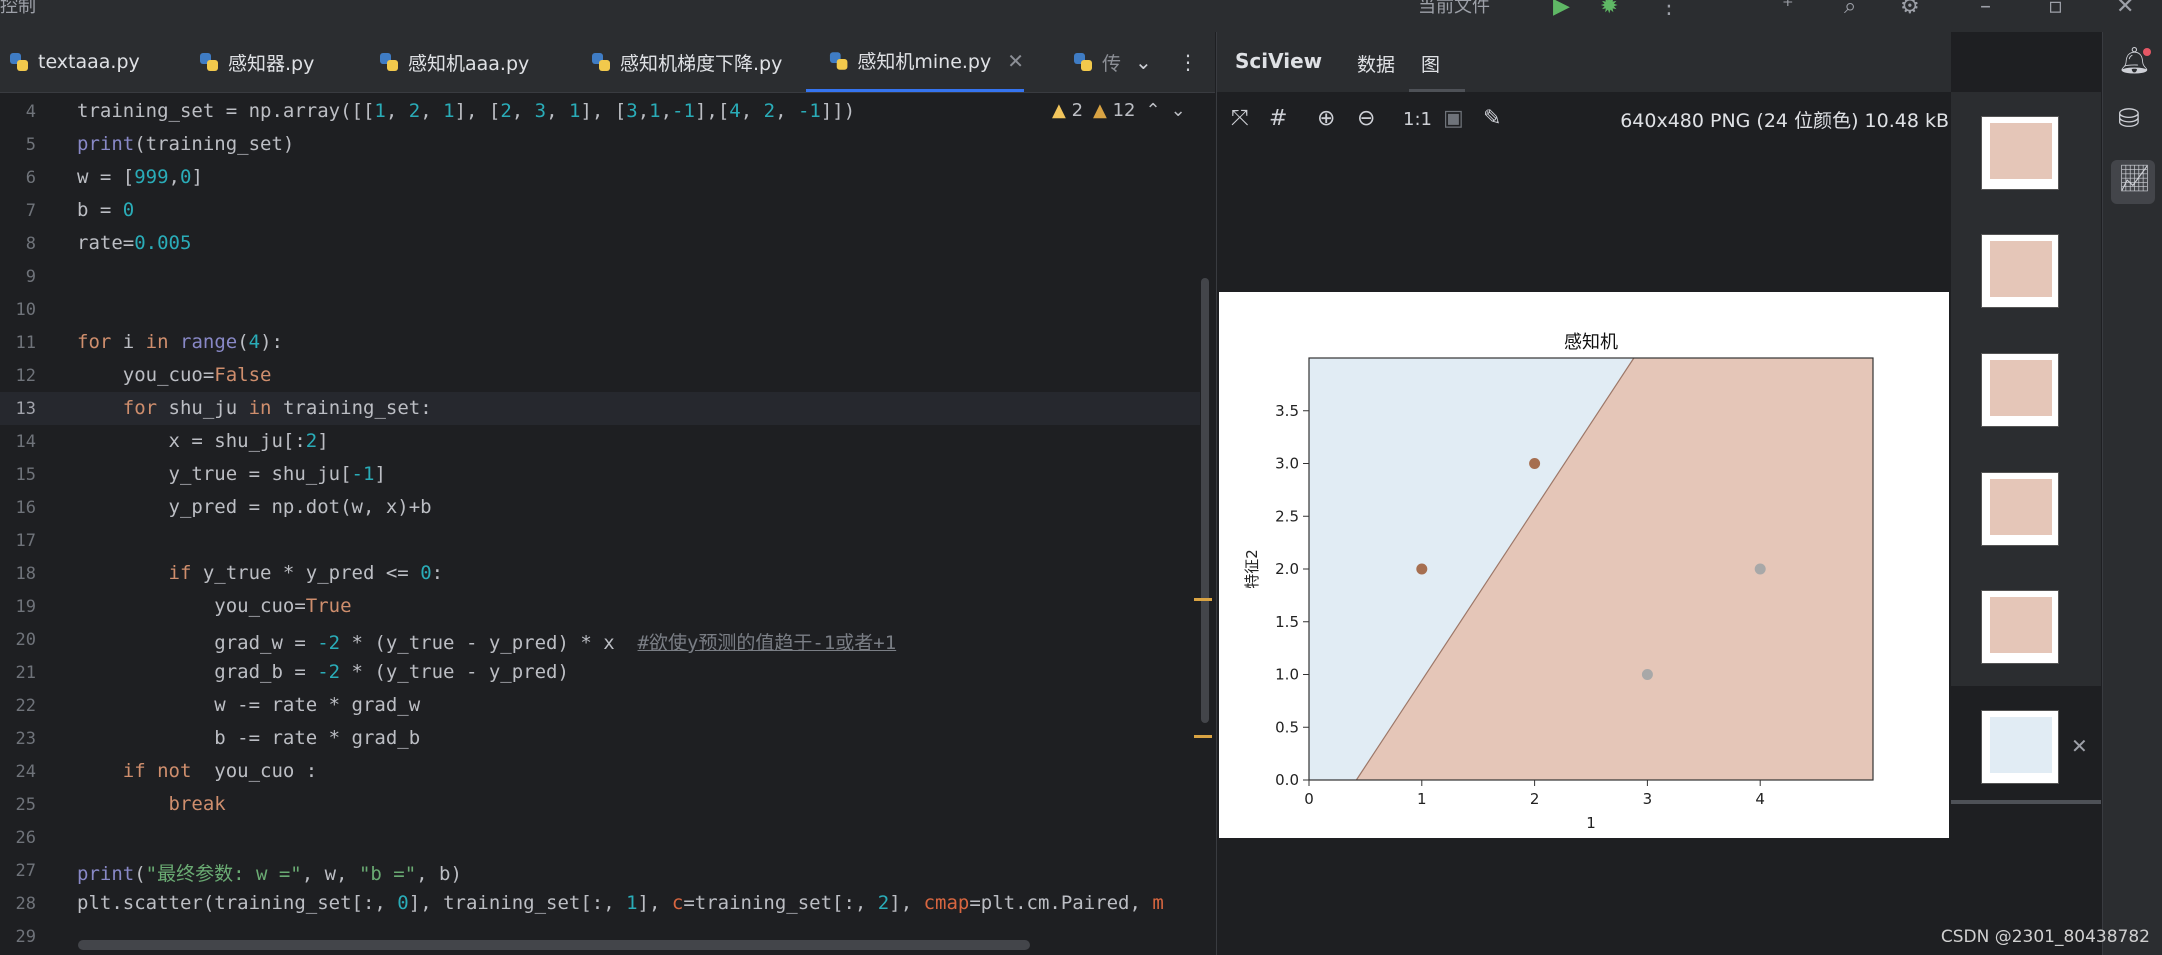 Image resolution: width=2162 pixels, height=955 pixels. I want to click on sciview-header: SciView 数据 图, so click(1584, 62).